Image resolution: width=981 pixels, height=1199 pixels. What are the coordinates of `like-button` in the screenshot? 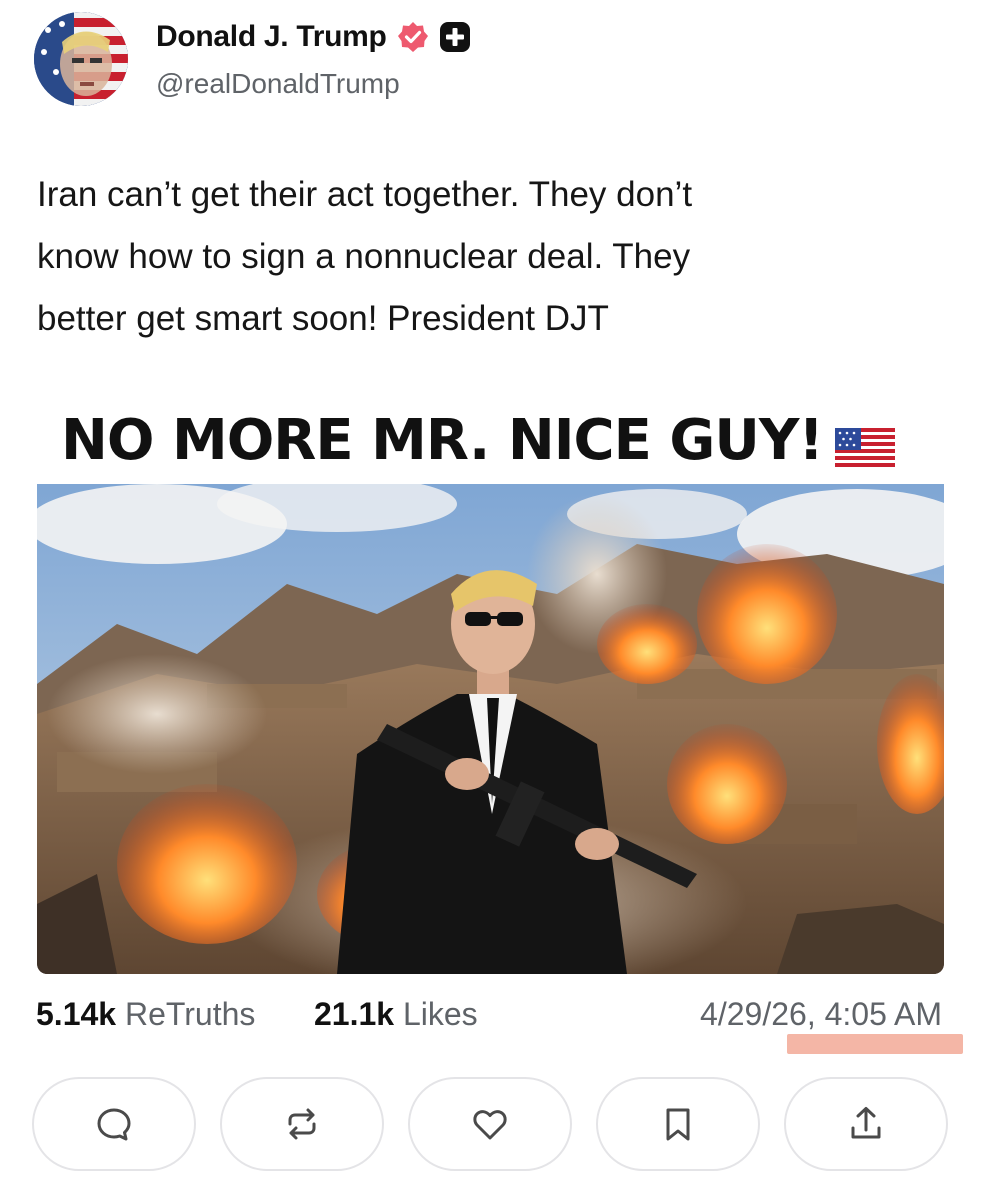 It's located at (490, 1124).